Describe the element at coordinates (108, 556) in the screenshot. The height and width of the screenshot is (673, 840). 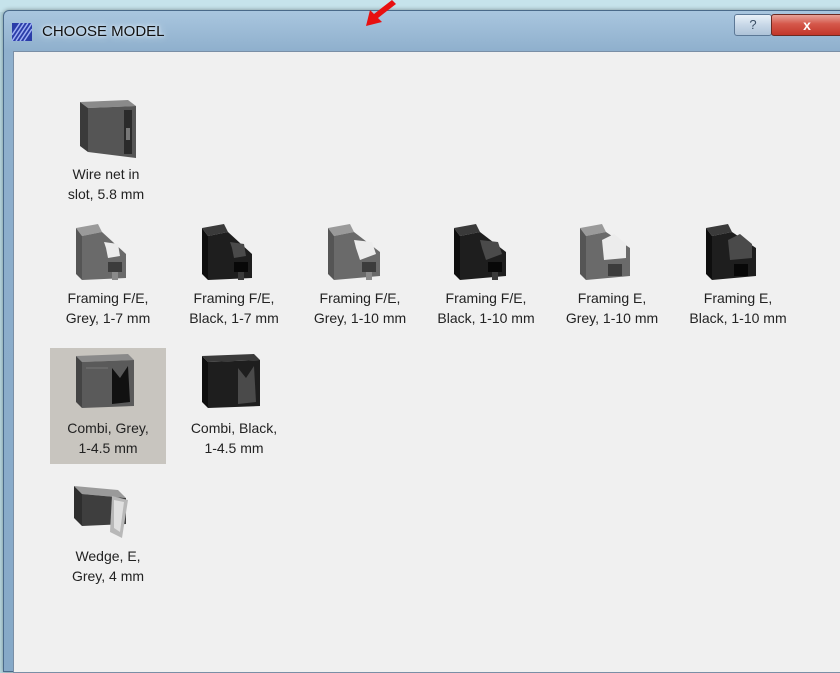
I see `model-label-line1: Wedge, E,` at that location.